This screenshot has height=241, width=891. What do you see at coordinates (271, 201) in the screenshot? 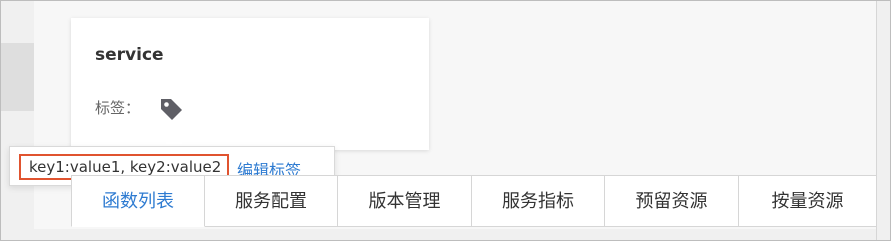
I see `tab-service-config: 服务配置` at bounding box center [271, 201].